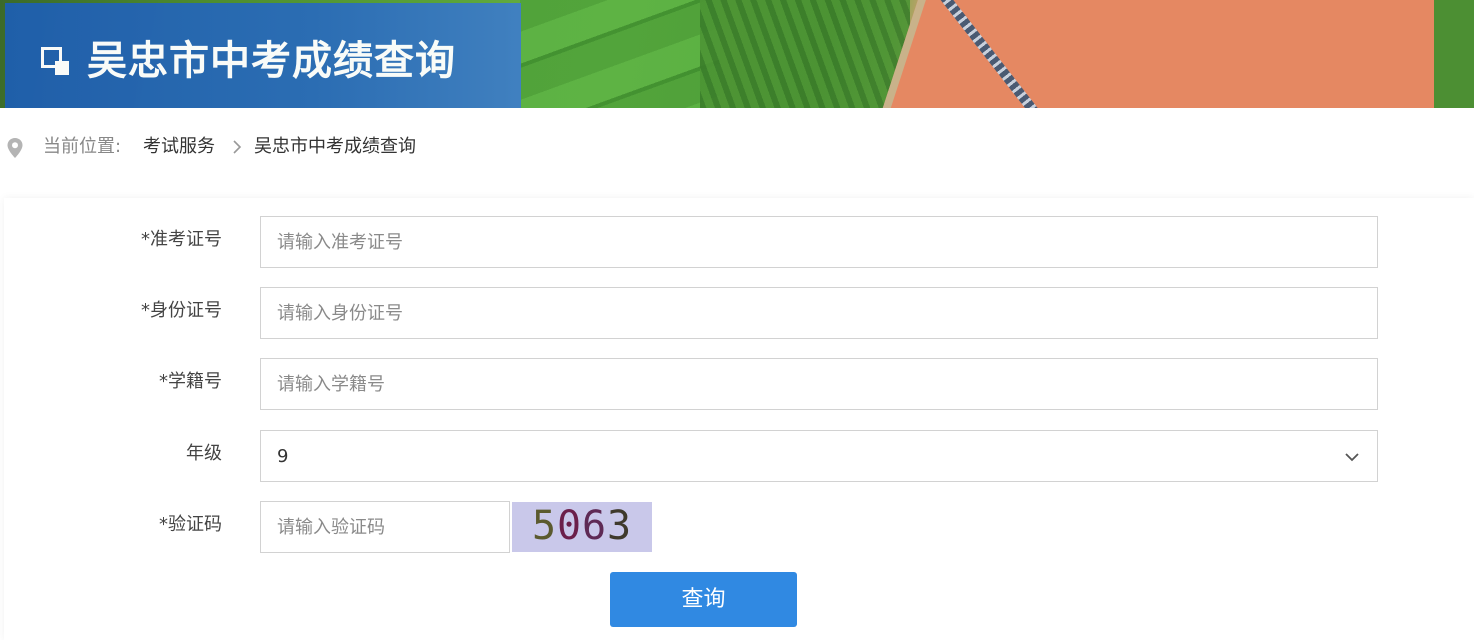 This screenshot has height=640, width=1474. Describe the element at coordinates (819, 313) in the screenshot. I see `id-number-input` at that location.